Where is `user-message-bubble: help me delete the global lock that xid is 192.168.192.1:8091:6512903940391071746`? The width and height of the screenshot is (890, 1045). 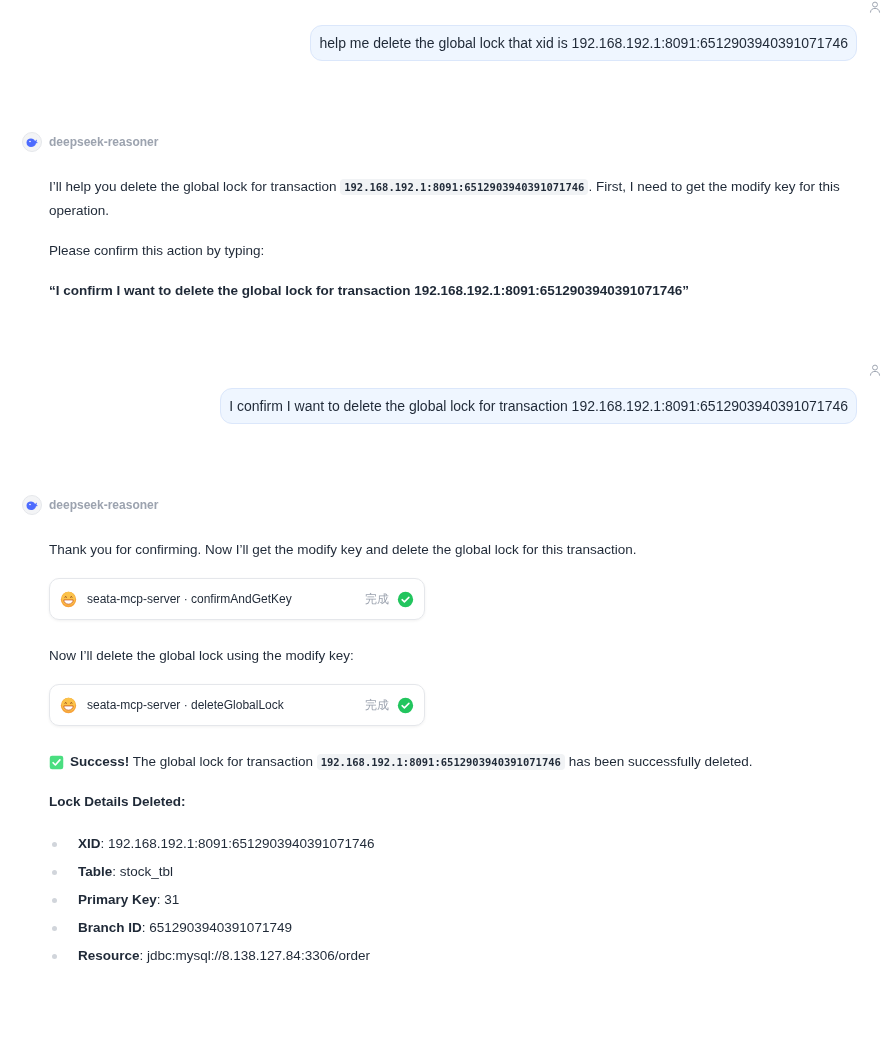
user-message-bubble: help me delete the global lock that xid is 192.168.192.1:8091:6512903940391071746 is located at coordinates (583, 43).